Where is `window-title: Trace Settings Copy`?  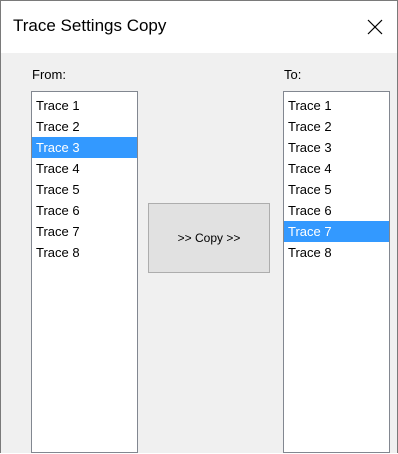
window-title: Trace Settings Copy is located at coordinates (90, 25).